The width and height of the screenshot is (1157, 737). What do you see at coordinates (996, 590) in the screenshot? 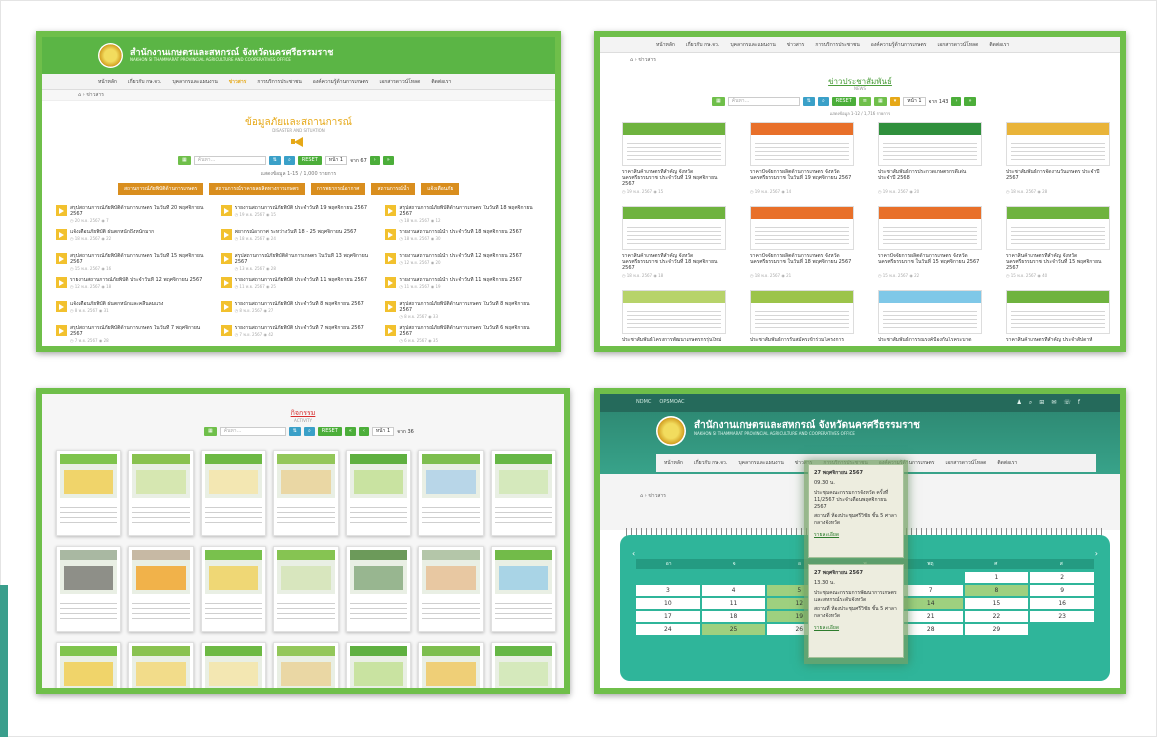
I see `calendar-day: 8` at bounding box center [996, 590].